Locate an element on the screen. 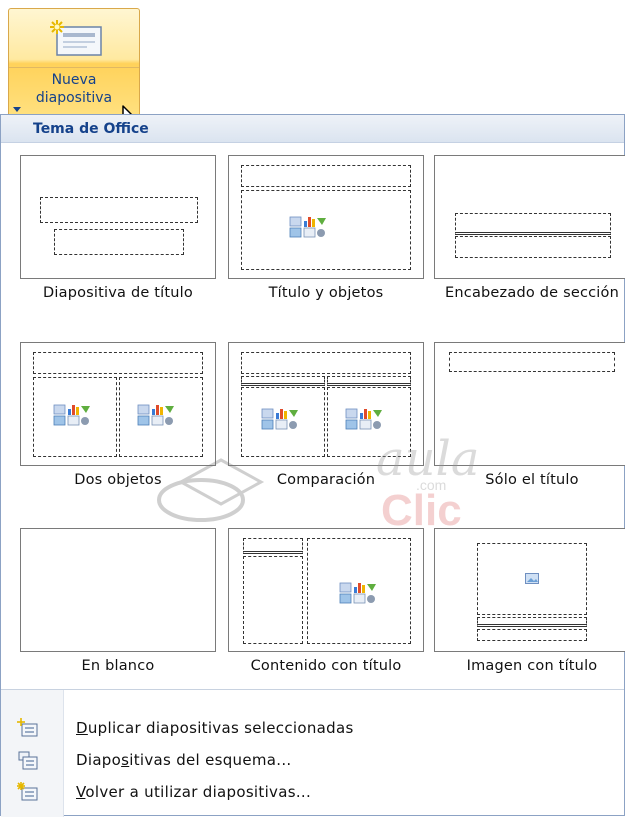  watermark-text-com: .com is located at coordinates (431, 485).